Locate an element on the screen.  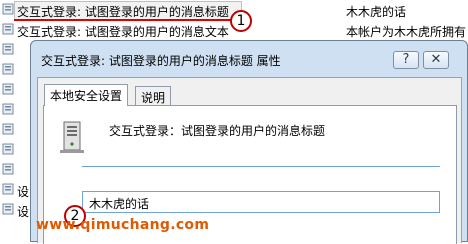
dialog-title: 交互式登录: 试图登录的用户的消息标题 属性 is located at coordinates (161, 61).